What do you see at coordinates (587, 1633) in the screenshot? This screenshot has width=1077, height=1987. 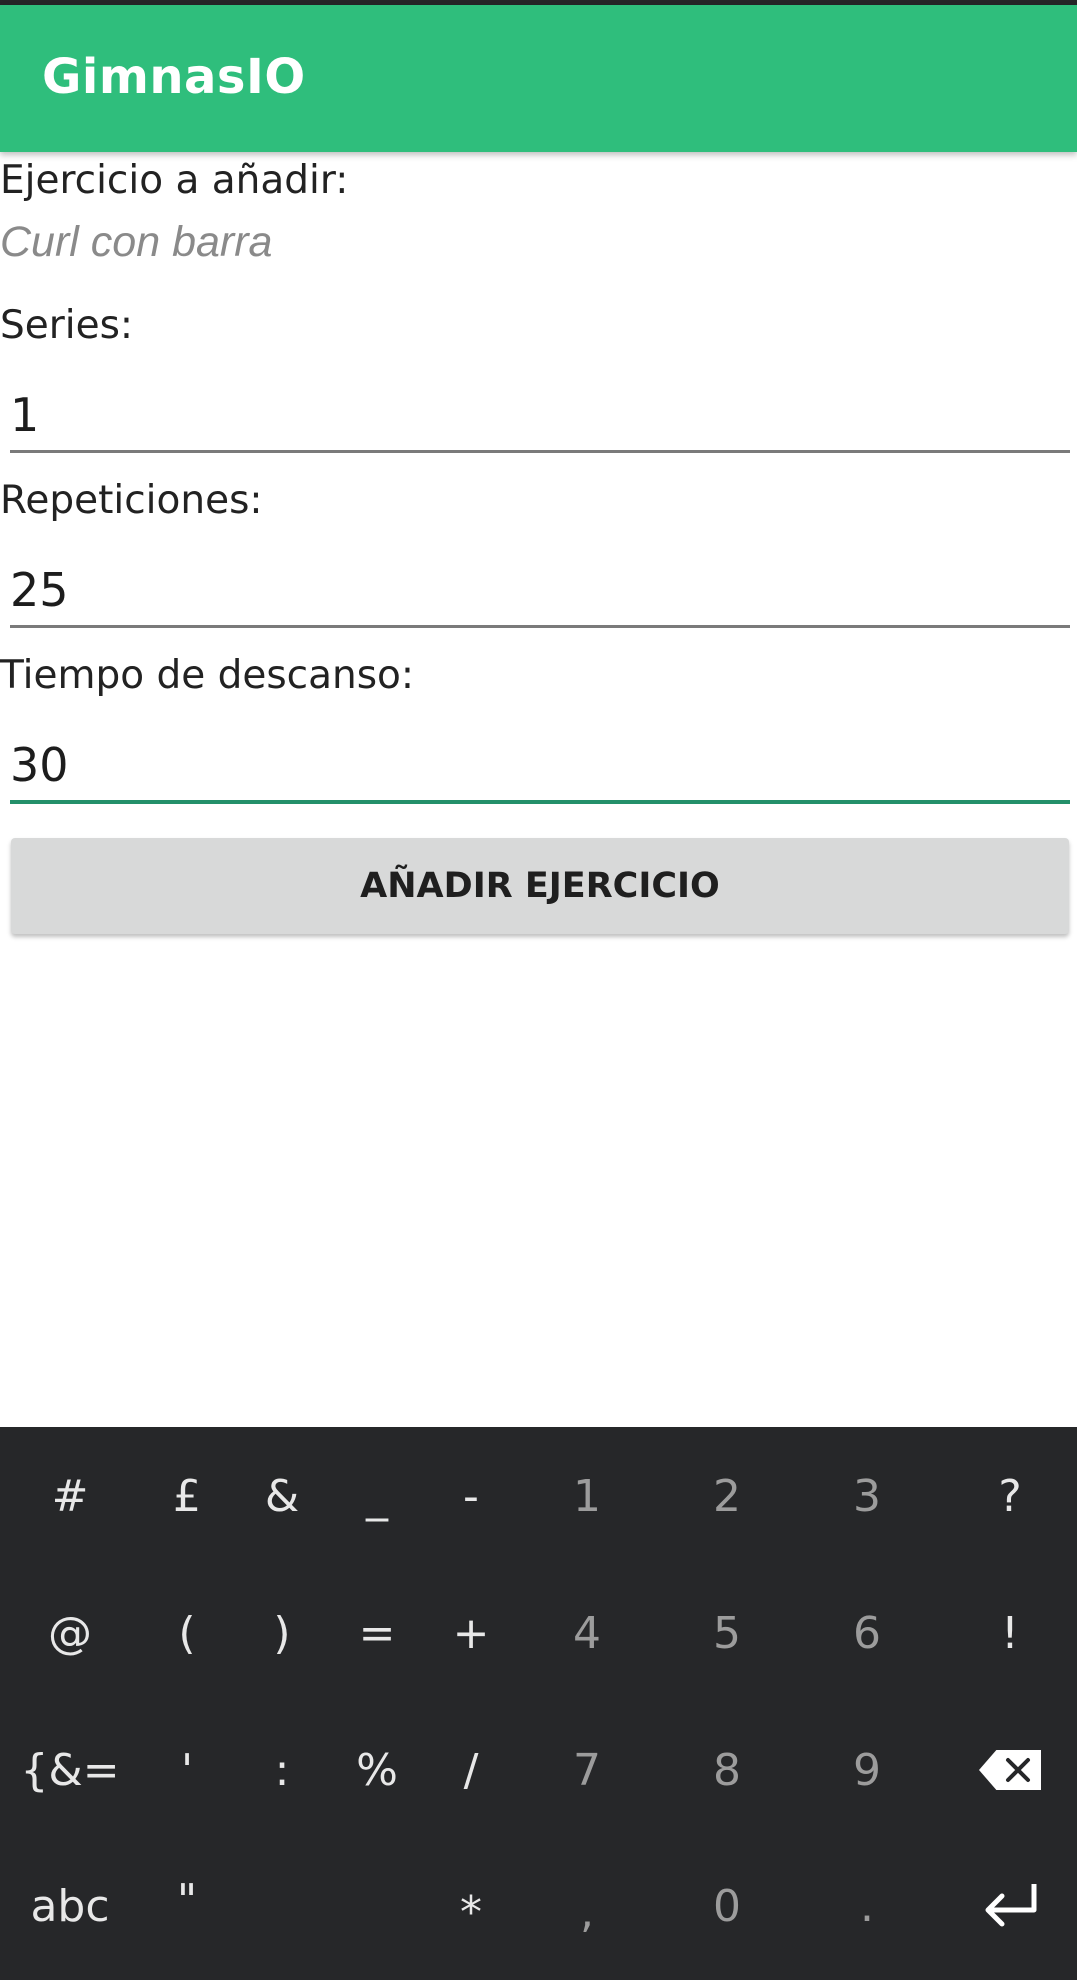 I see `key: 4` at bounding box center [587, 1633].